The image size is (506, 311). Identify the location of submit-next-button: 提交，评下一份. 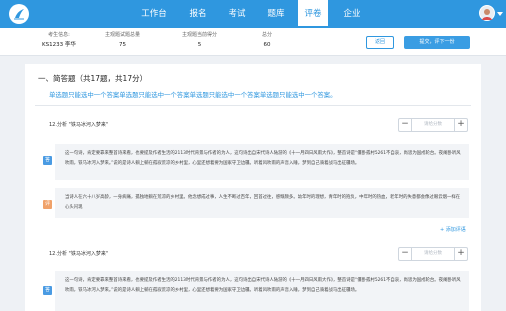
(437, 42).